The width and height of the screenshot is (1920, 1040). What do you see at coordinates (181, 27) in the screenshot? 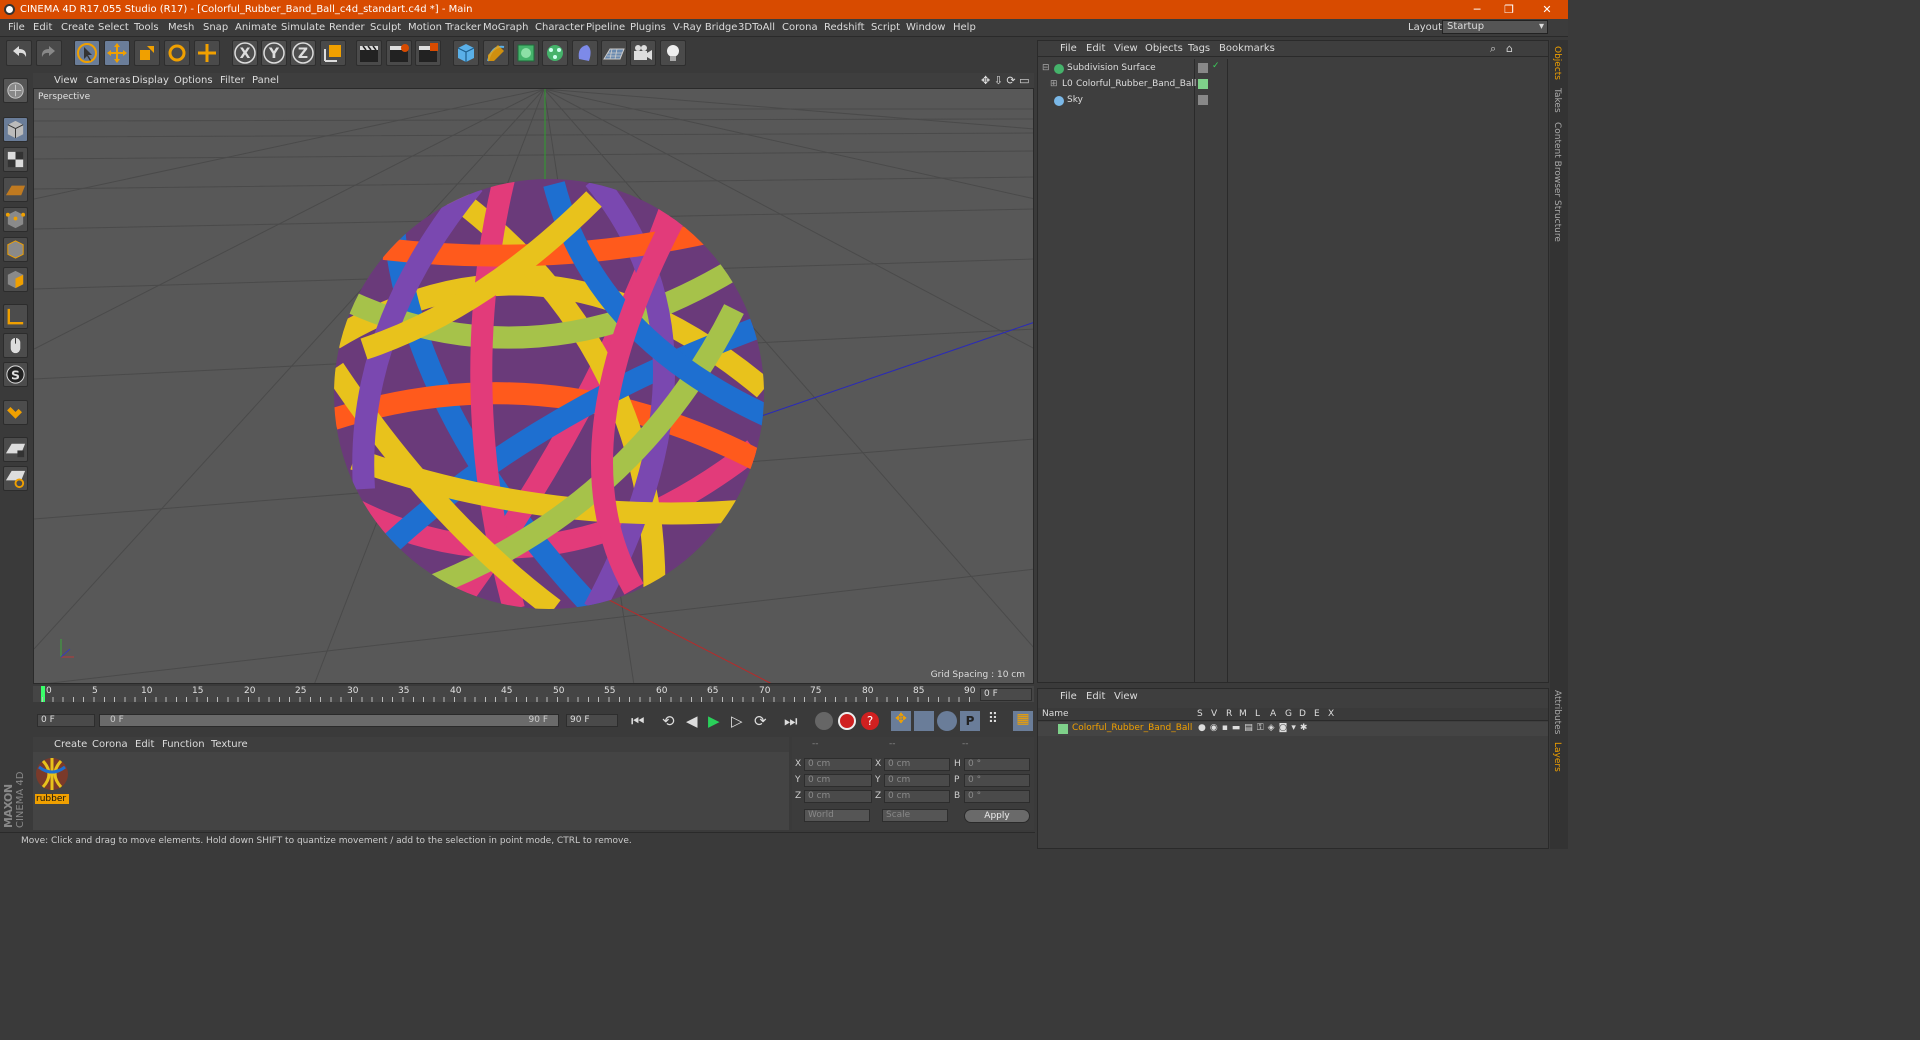
I see `menu-mesh: Mesh` at bounding box center [181, 27].